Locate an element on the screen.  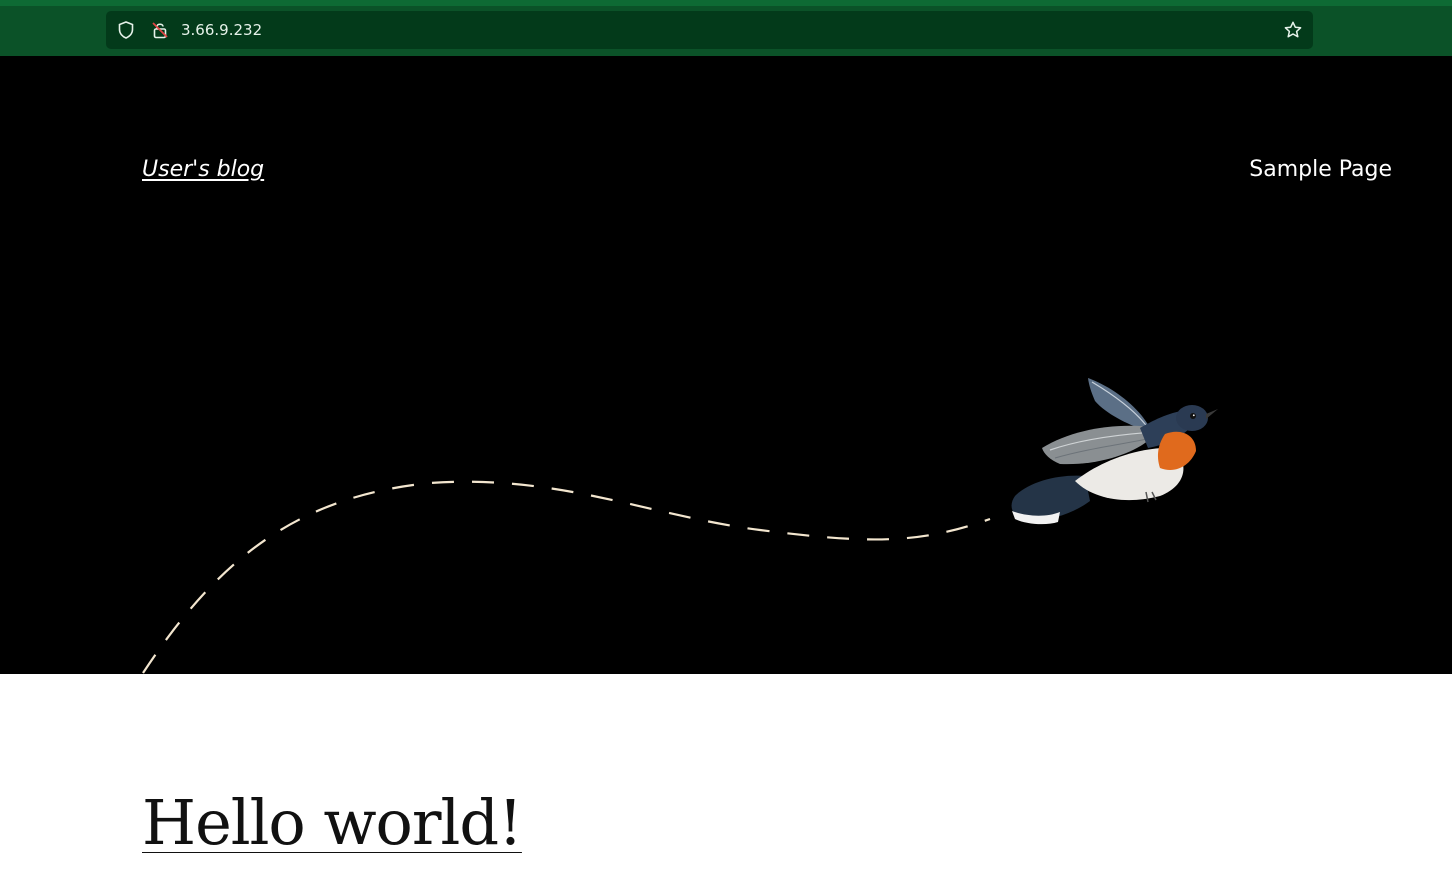
flight-path-dashed-line is located at coordinates (566, 577).